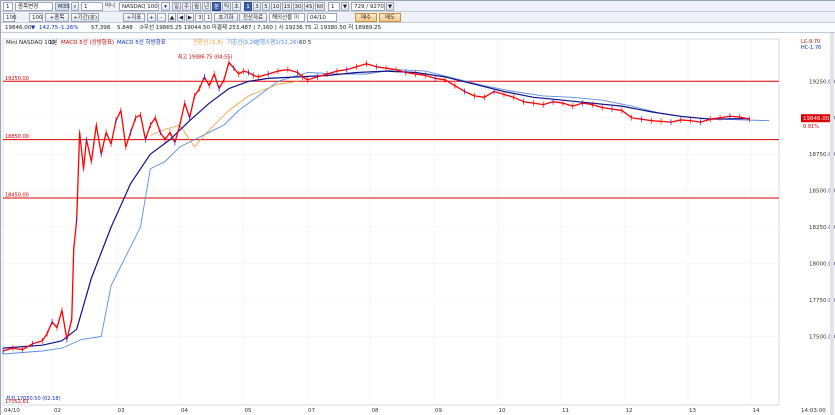 This screenshot has height=415, width=835. Describe the element at coordinates (811, 48) in the screenshot. I see `top-right-label-2: HC-1.76` at that location.